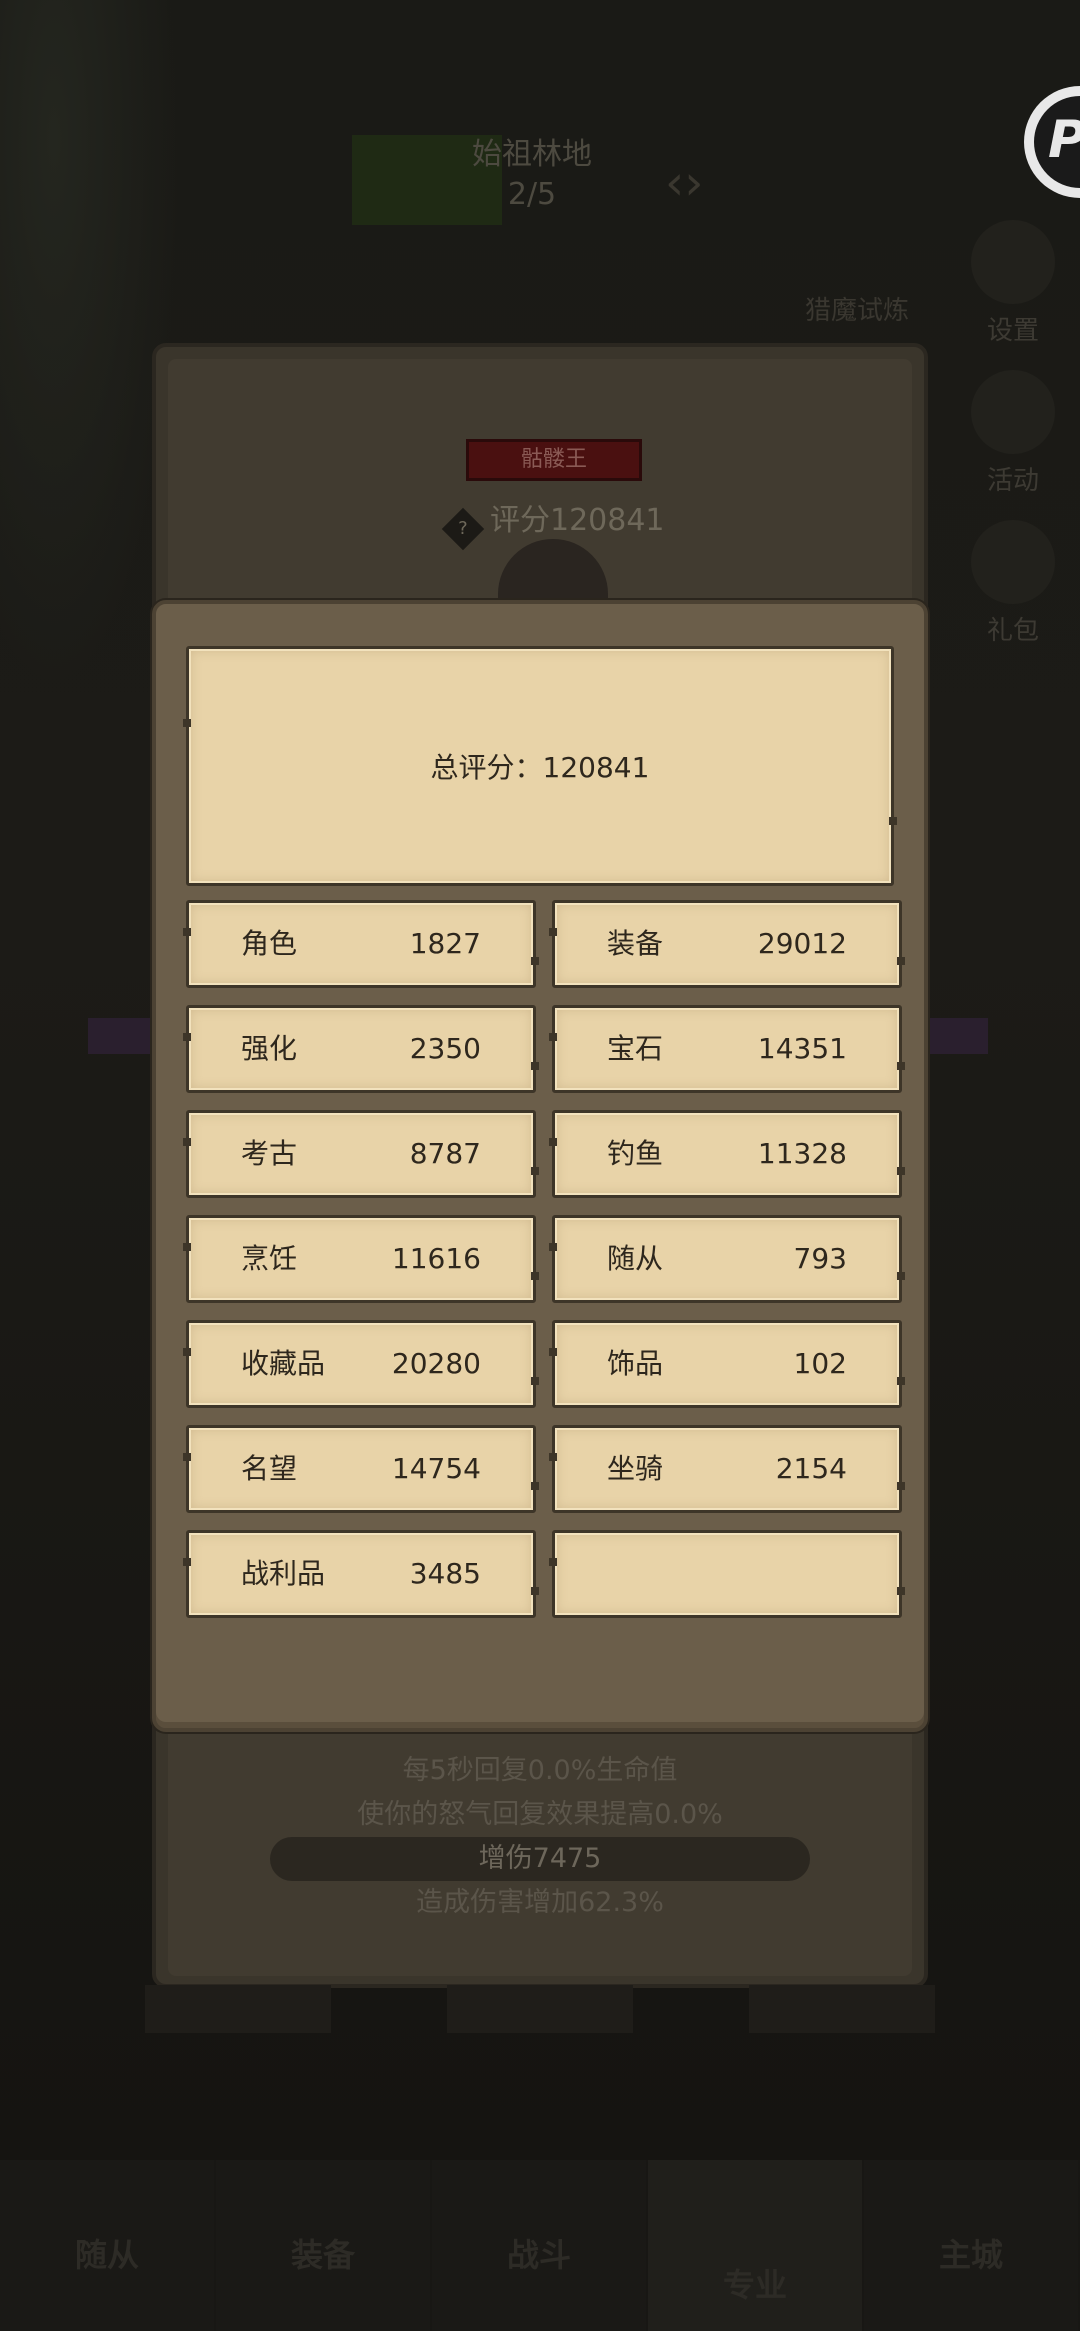 The image size is (1080, 2331). What do you see at coordinates (635, 1468) in the screenshot?
I see `stat-label: 坐骑` at bounding box center [635, 1468].